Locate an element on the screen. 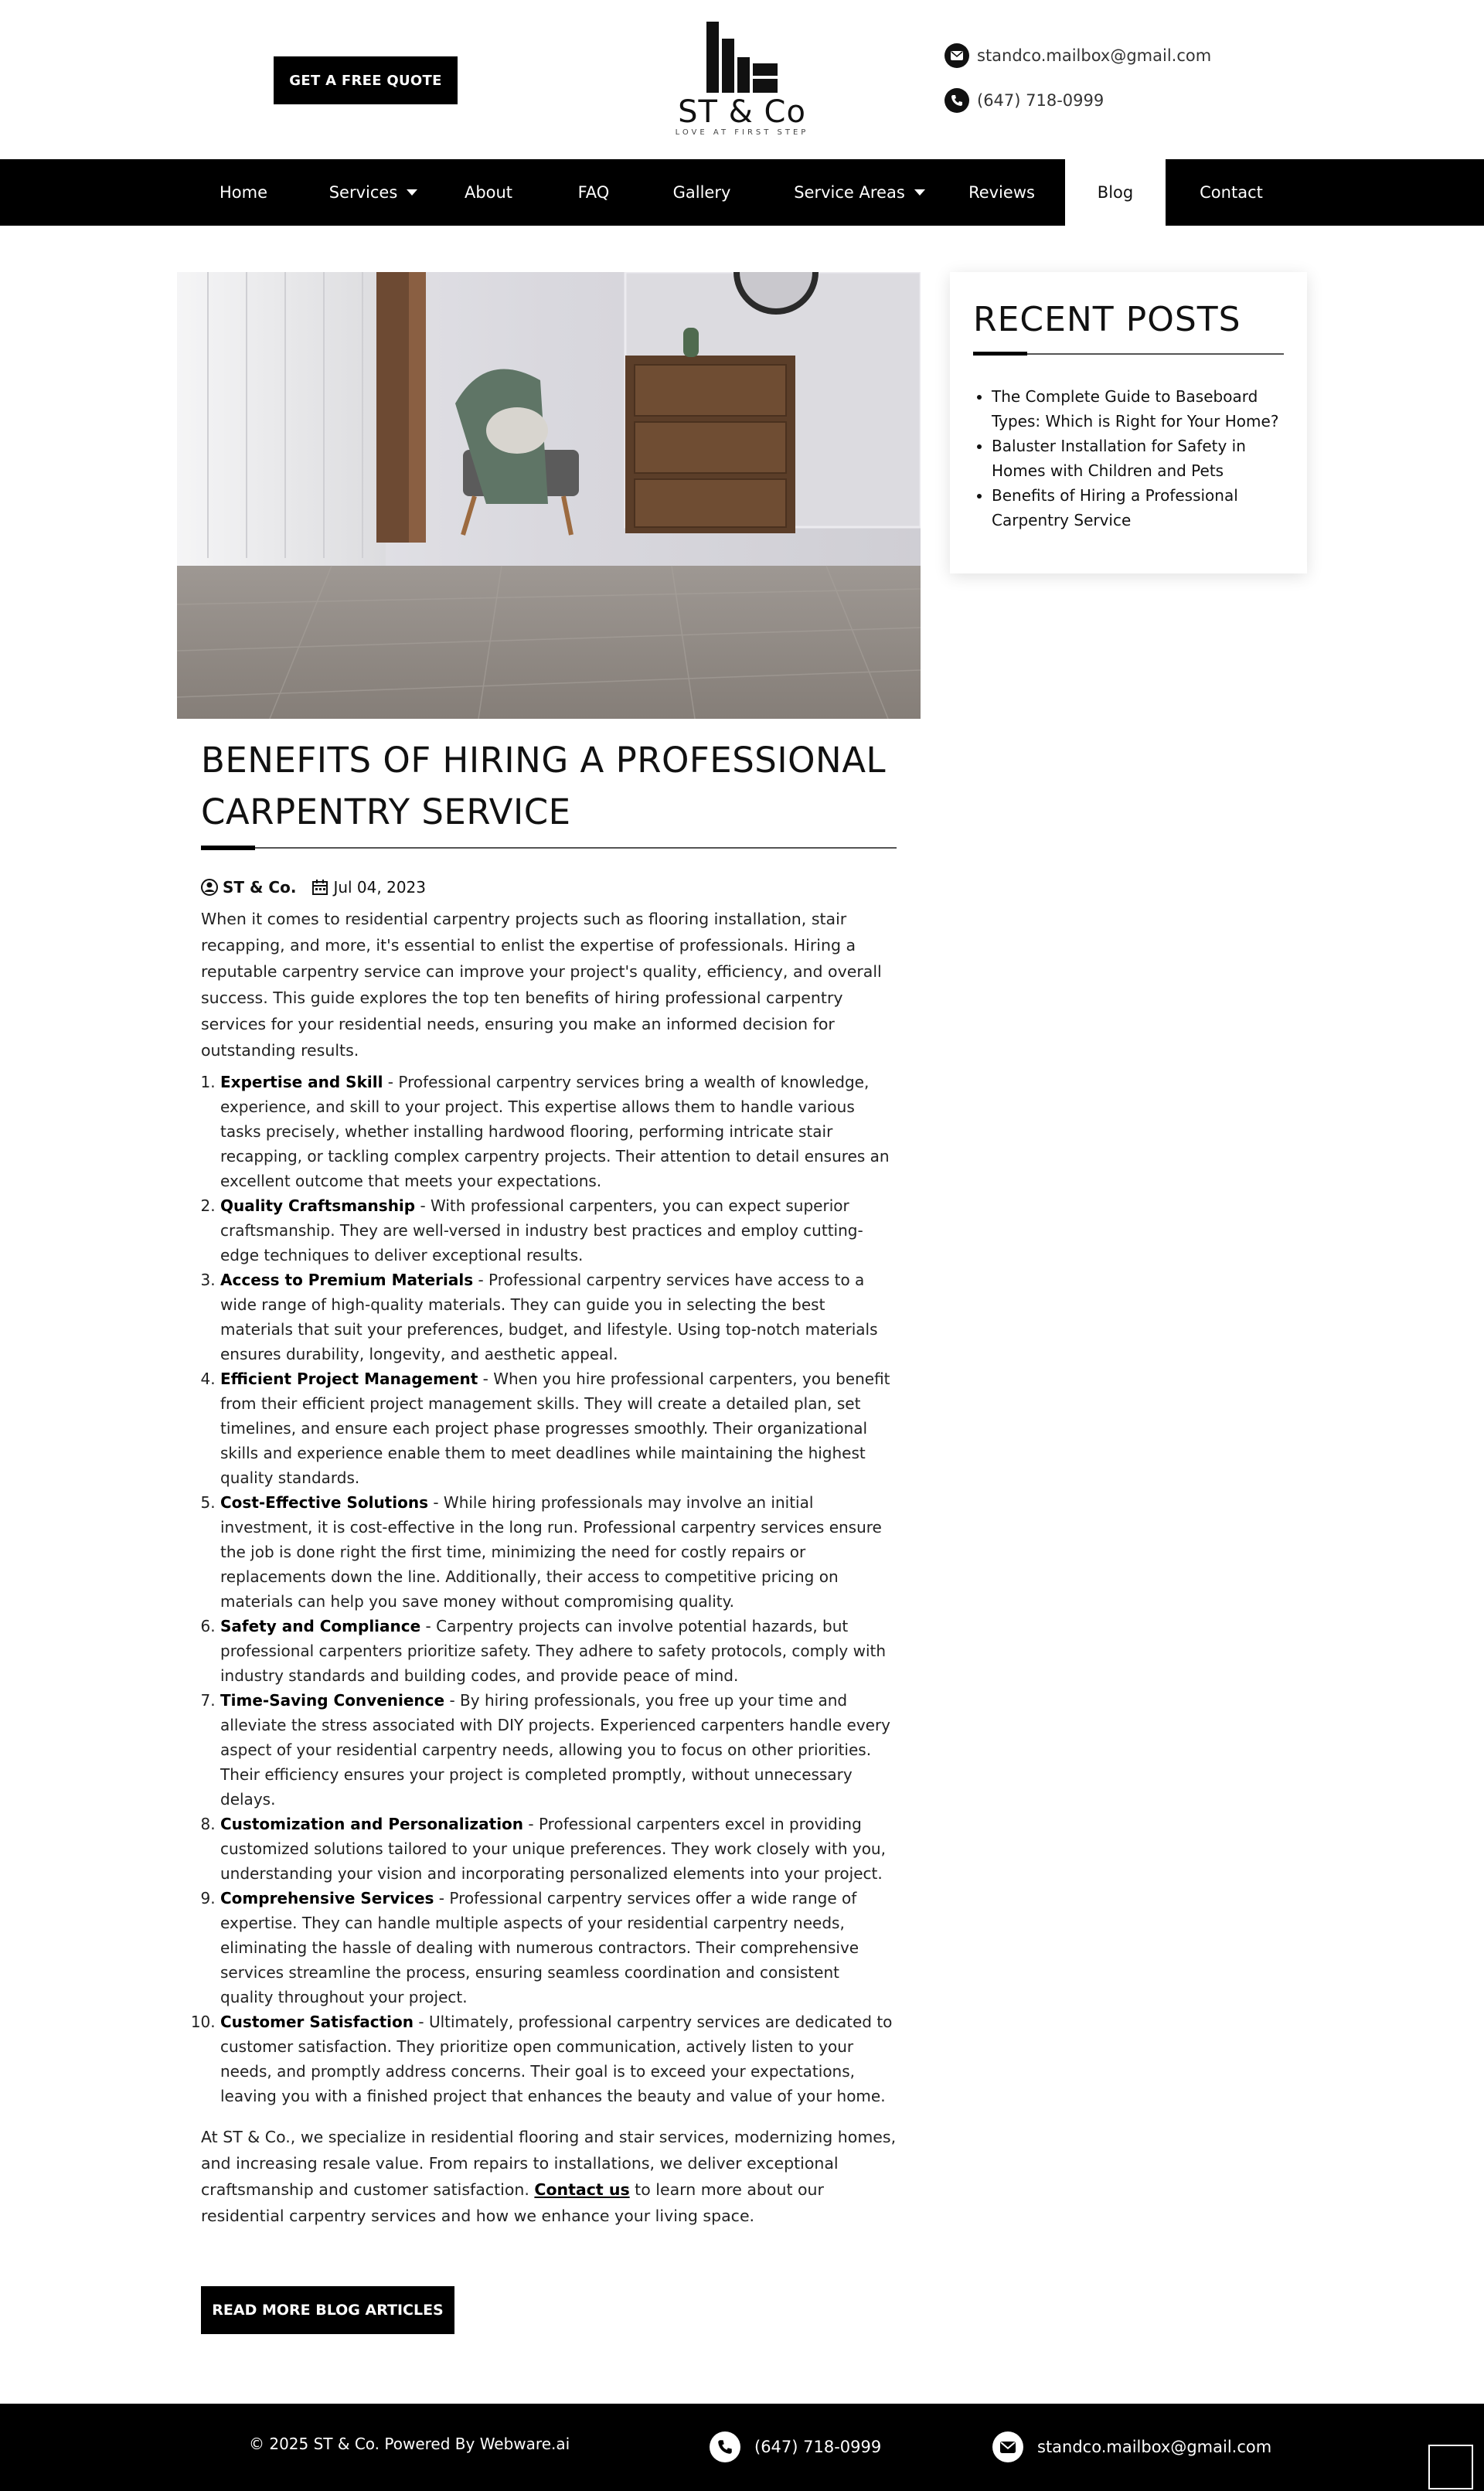  recent-posts-title: RECENT POSTS is located at coordinates (1107, 319).